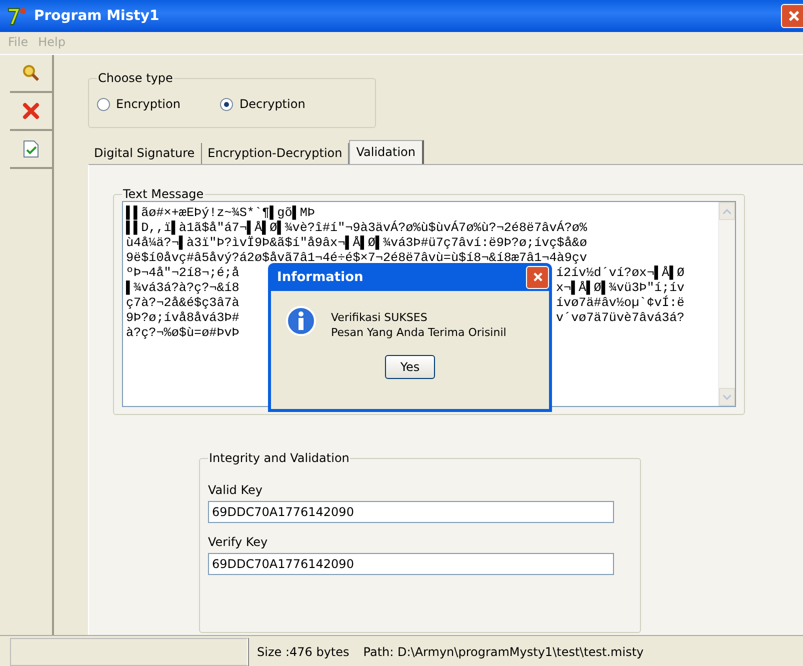 This screenshot has width=803, height=666. Describe the element at coordinates (272, 104) in the screenshot. I see `radio-label: Decryption` at that location.